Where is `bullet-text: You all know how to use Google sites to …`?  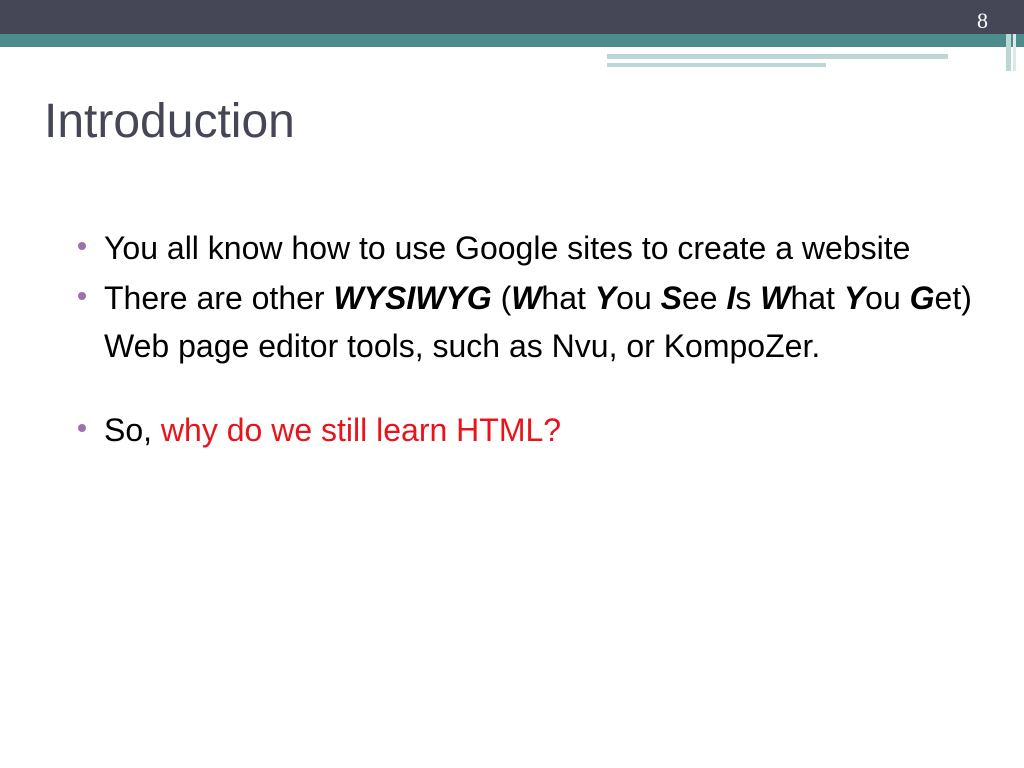
bullet-text: You all know how to use Google sites to … is located at coordinates (507, 248).